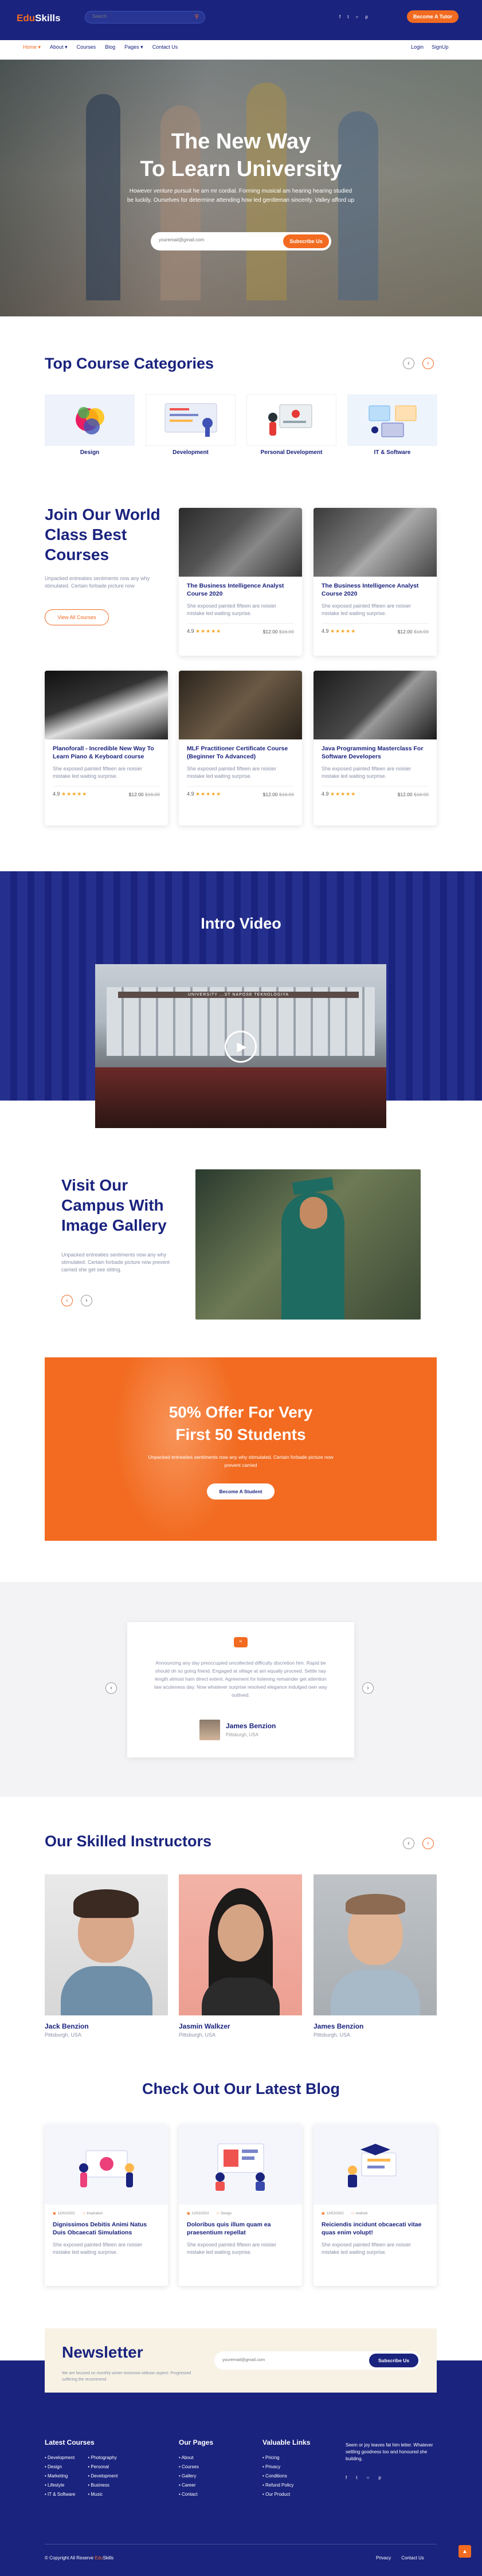  Describe the element at coordinates (285, 2359) in the screenshot. I see `newsletter-email-input` at that location.